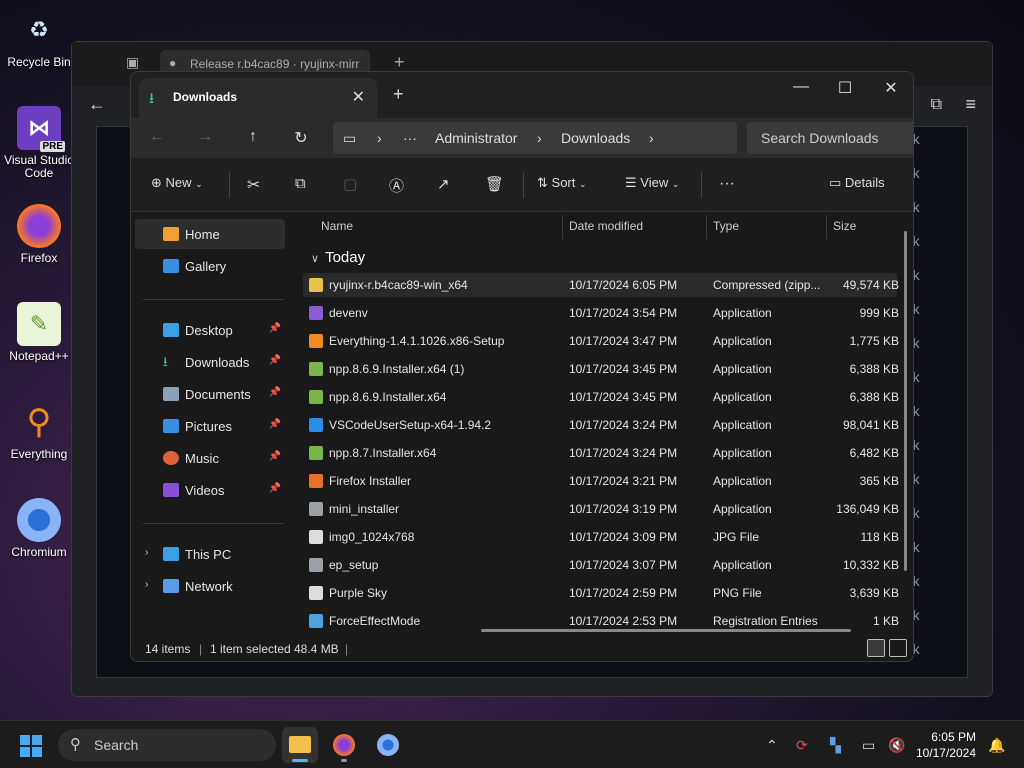  What do you see at coordinates (410, 138) in the screenshot?
I see `breadcrumb-more: ···` at bounding box center [410, 138].